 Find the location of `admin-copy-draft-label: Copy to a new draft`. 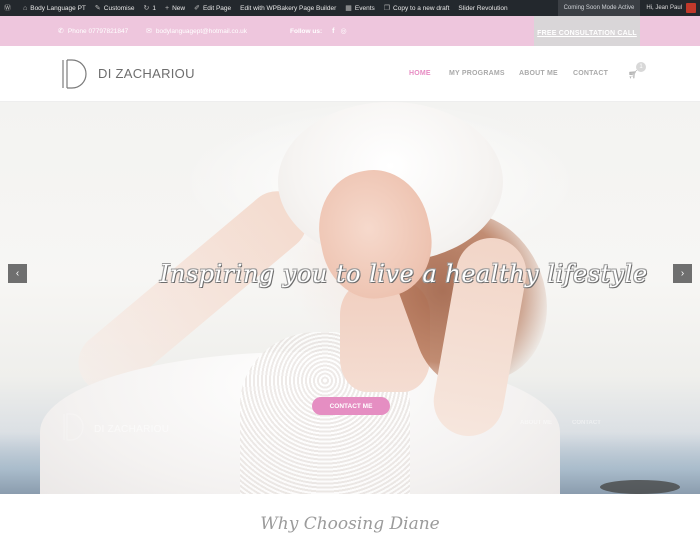

admin-copy-draft-label: Copy to a new draft is located at coordinates (421, 8).